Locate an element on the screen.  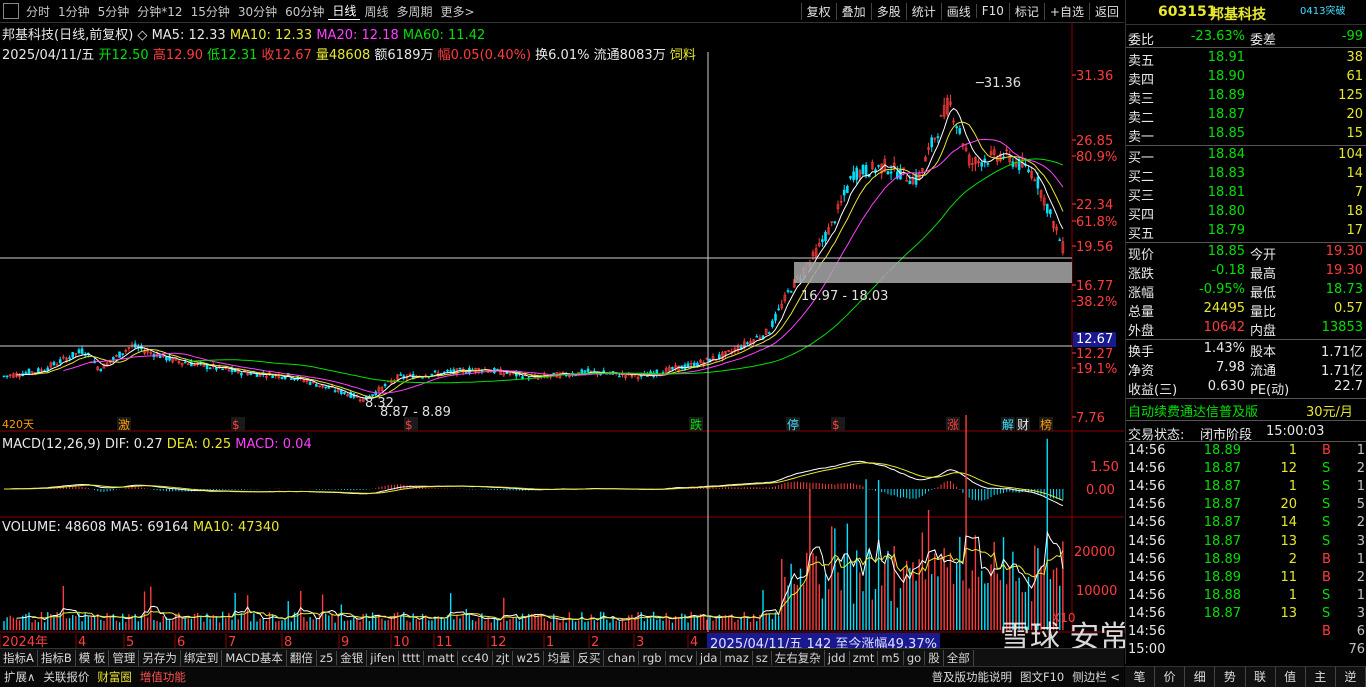
indicator-button-30: 全部 is located at coordinates (959, 657).